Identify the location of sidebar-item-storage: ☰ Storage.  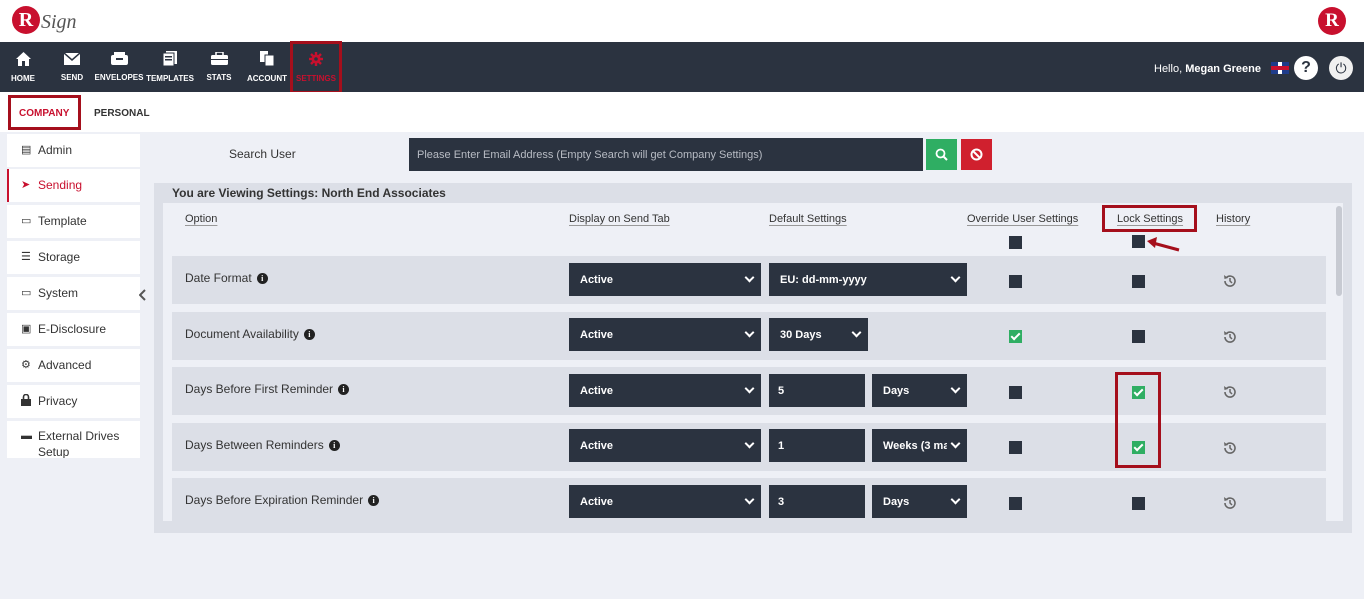
(73, 257).